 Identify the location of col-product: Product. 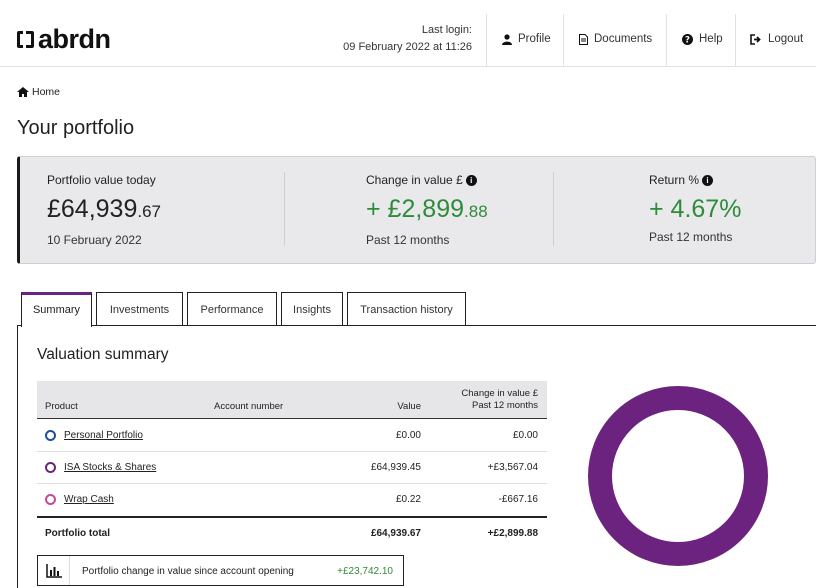
(61, 406).